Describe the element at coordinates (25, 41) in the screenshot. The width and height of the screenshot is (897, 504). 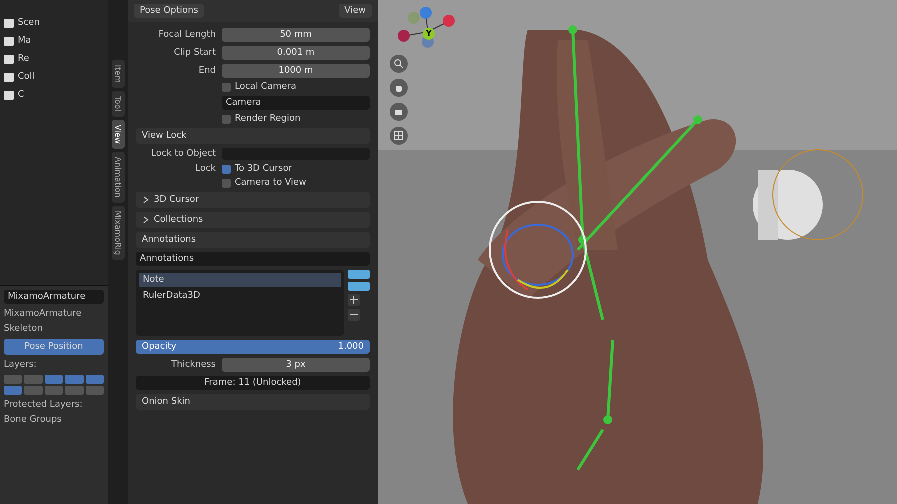
I see `outliner-item: Ma` at that location.